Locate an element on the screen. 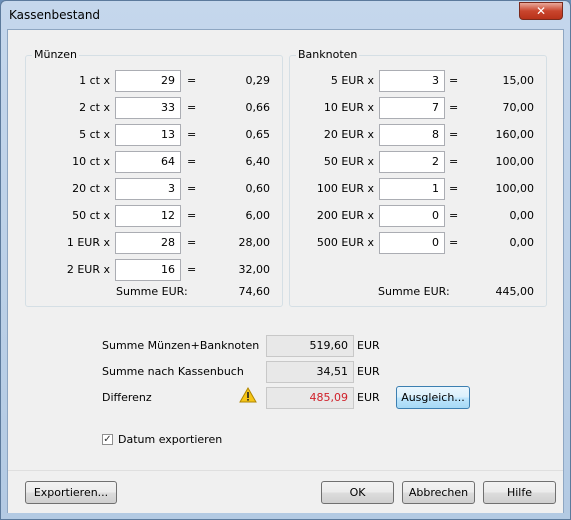 This screenshot has width=571, height=520. coins-count-input: 33 is located at coordinates (148, 108).